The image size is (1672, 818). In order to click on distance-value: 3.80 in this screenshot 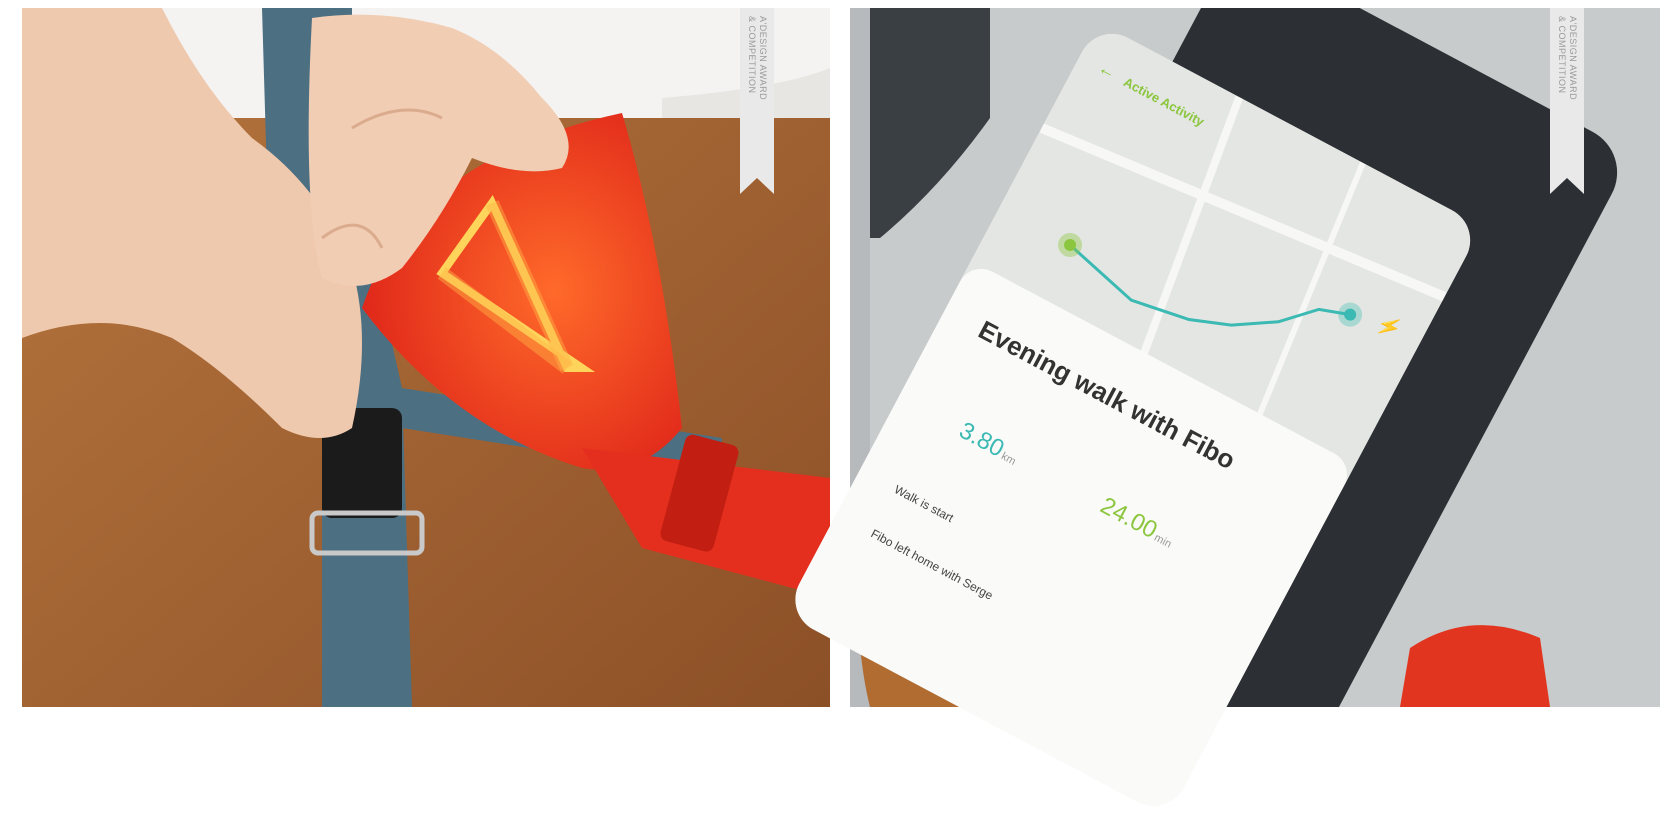, I will do `click(981, 439)`.